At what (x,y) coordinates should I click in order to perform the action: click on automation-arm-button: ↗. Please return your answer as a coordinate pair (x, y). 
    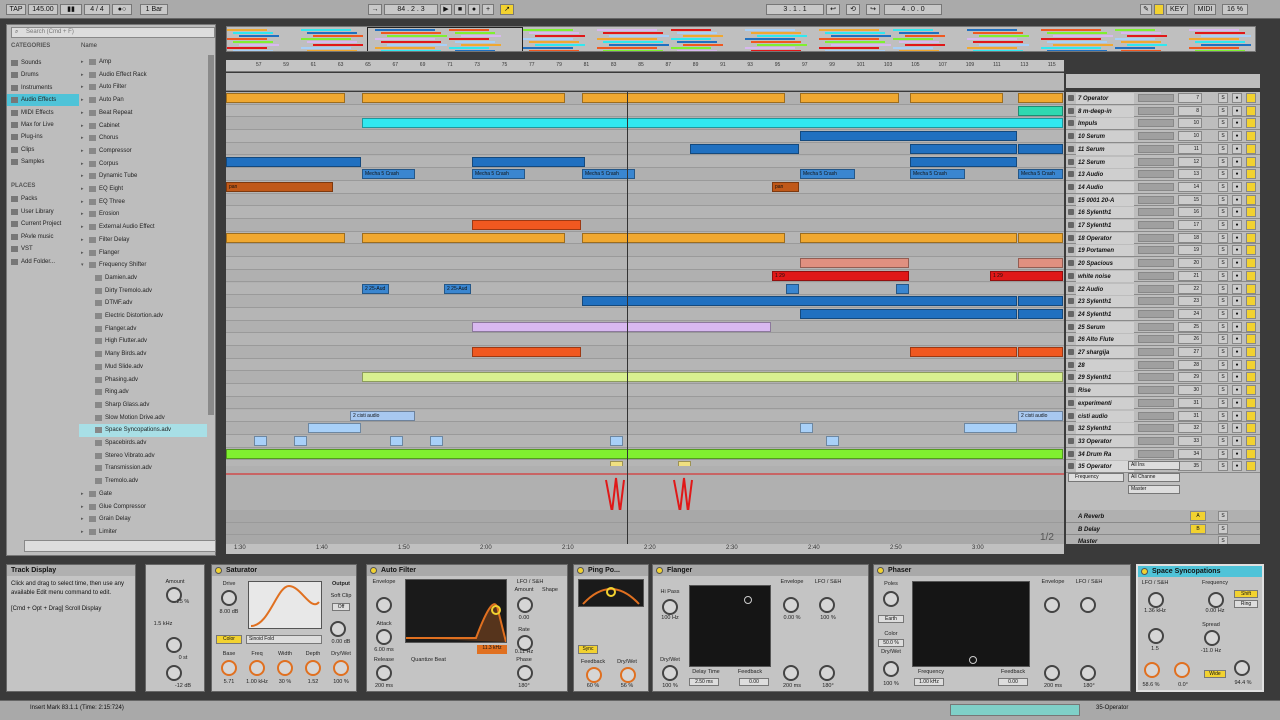
    Looking at the image, I should click on (507, 9).